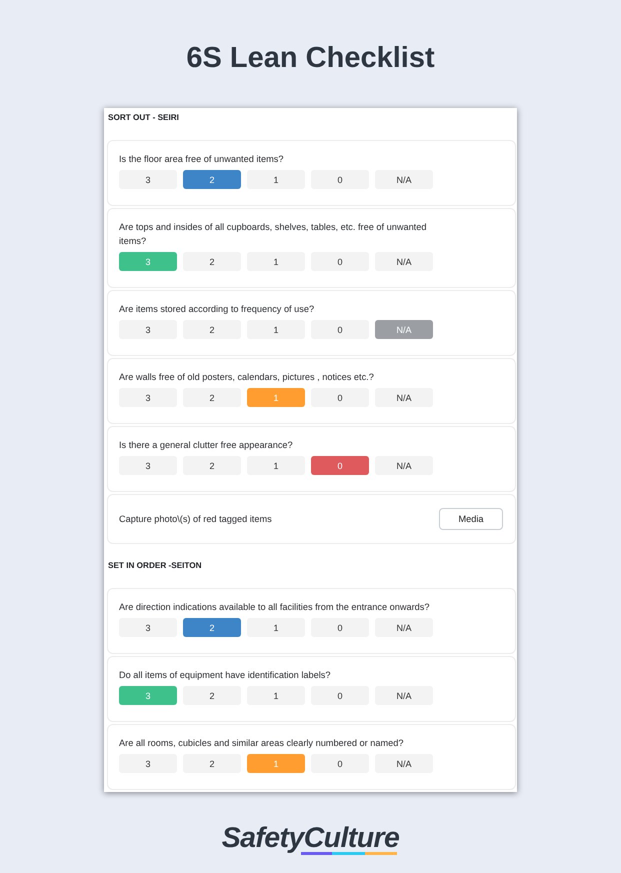 Image resolution: width=621 pixels, height=873 pixels. I want to click on question-text: Are items stored according to frequency of use?, so click(217, 309).